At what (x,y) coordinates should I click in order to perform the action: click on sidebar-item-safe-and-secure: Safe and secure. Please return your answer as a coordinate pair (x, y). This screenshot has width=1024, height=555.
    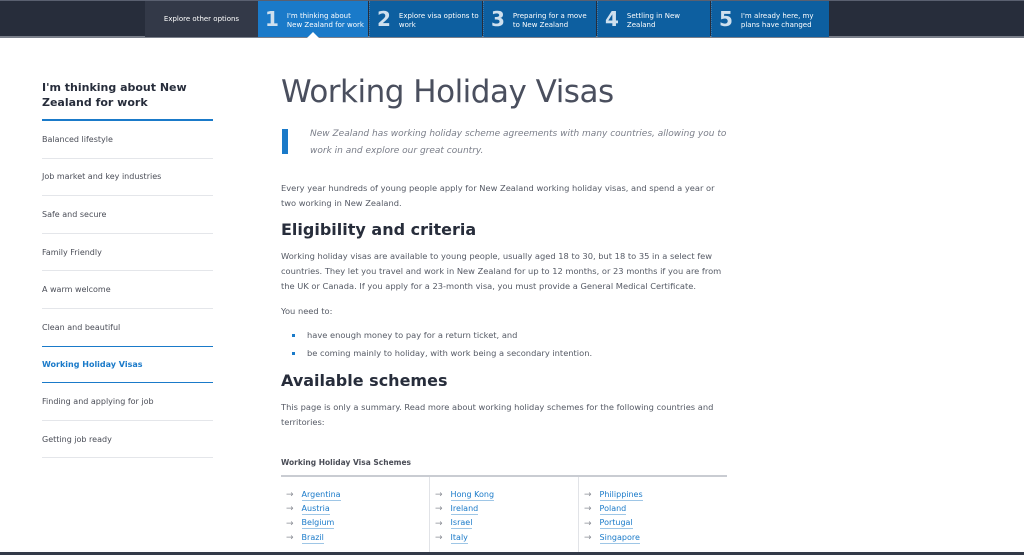
    Looking at the image, I should click on (127, 215).